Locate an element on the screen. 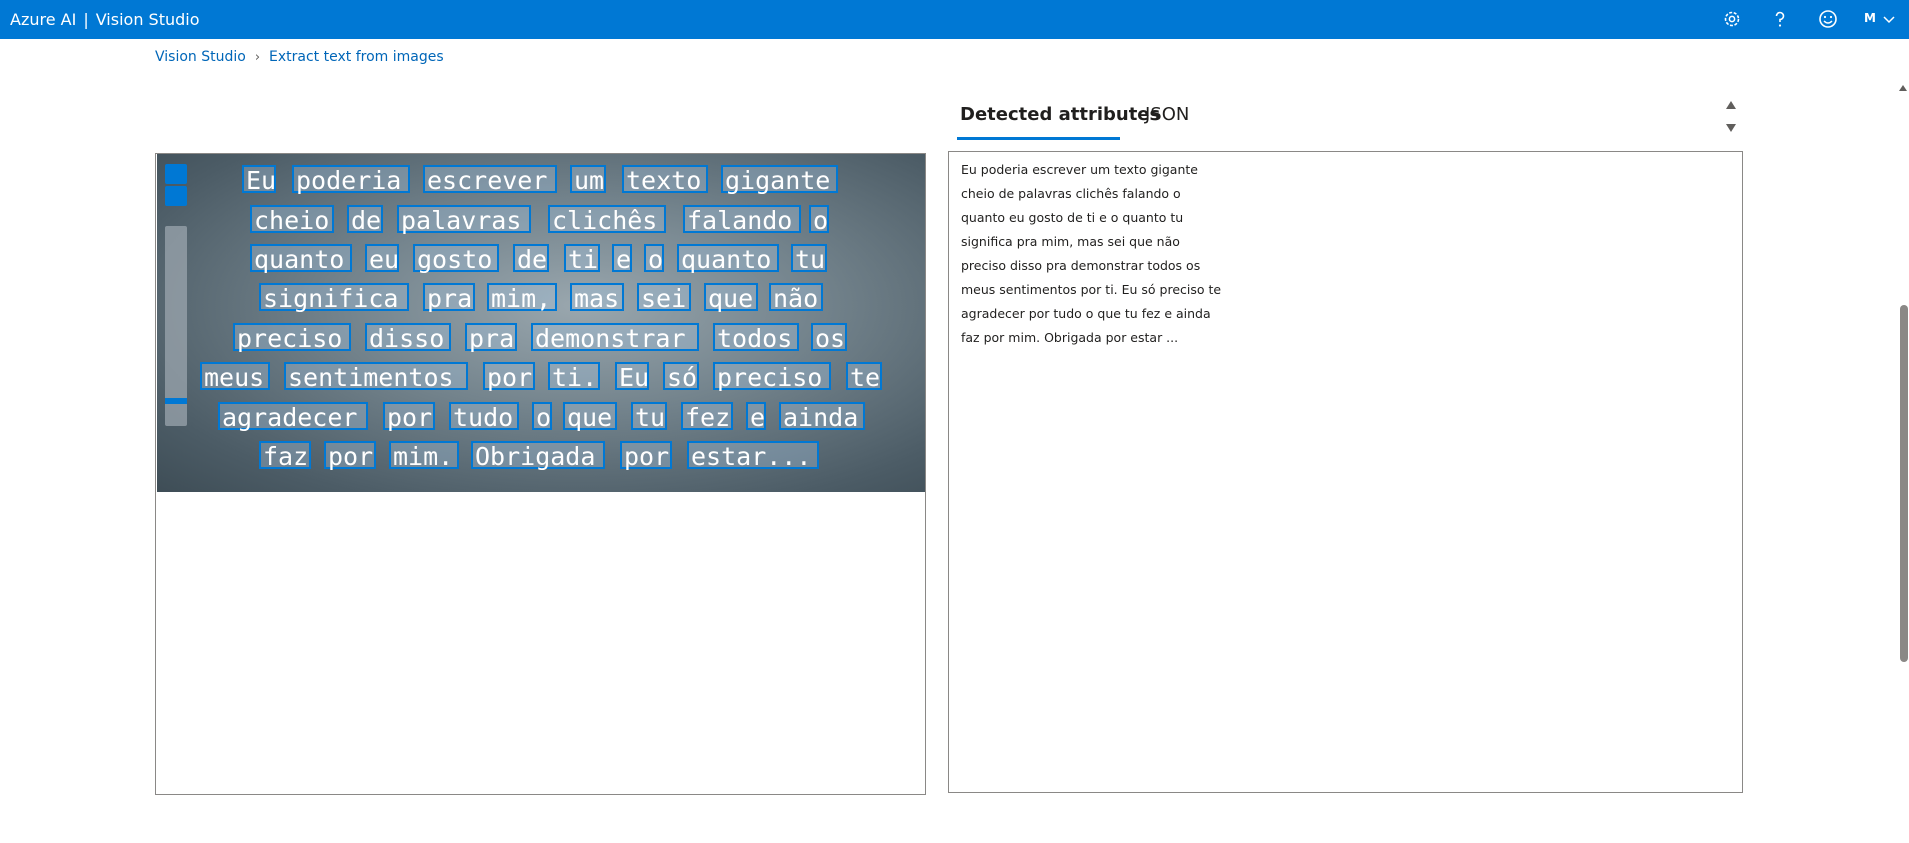 This screenshot has height=843, width=1909. scroll-down-icon is located at coordinates (1731, 128).